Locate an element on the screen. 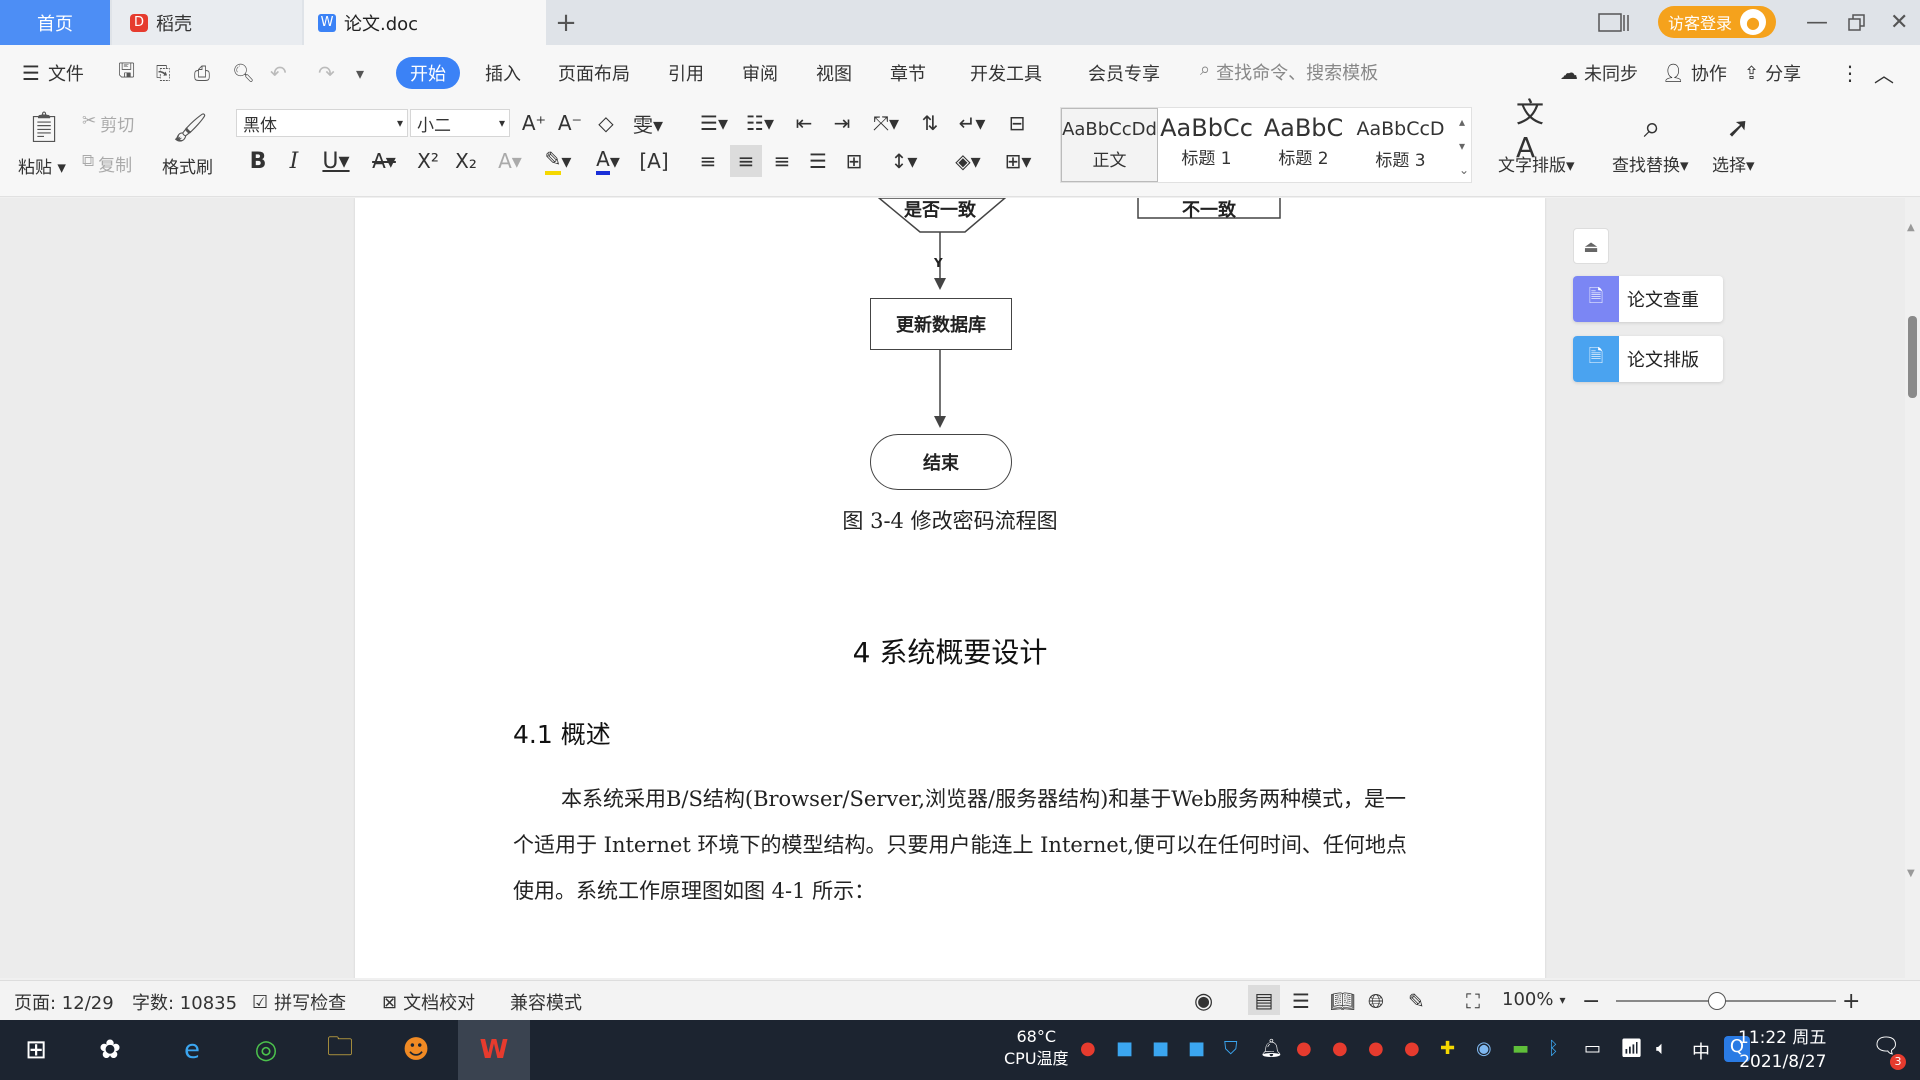 This screenshot has width=1920, height=1080. print-preview-icon: 🔍︎ is located at coordinates (243, 73).